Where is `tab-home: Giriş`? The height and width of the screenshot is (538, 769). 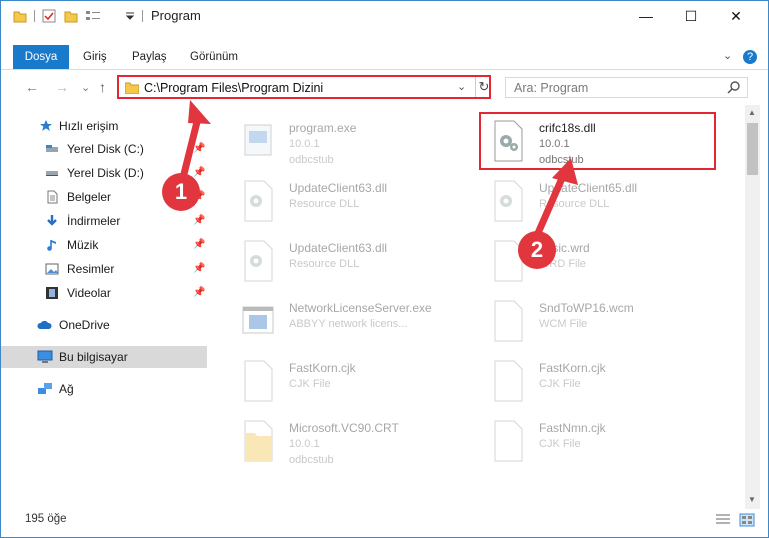
tab-home: Giriş is located at coordinates (95, 57).